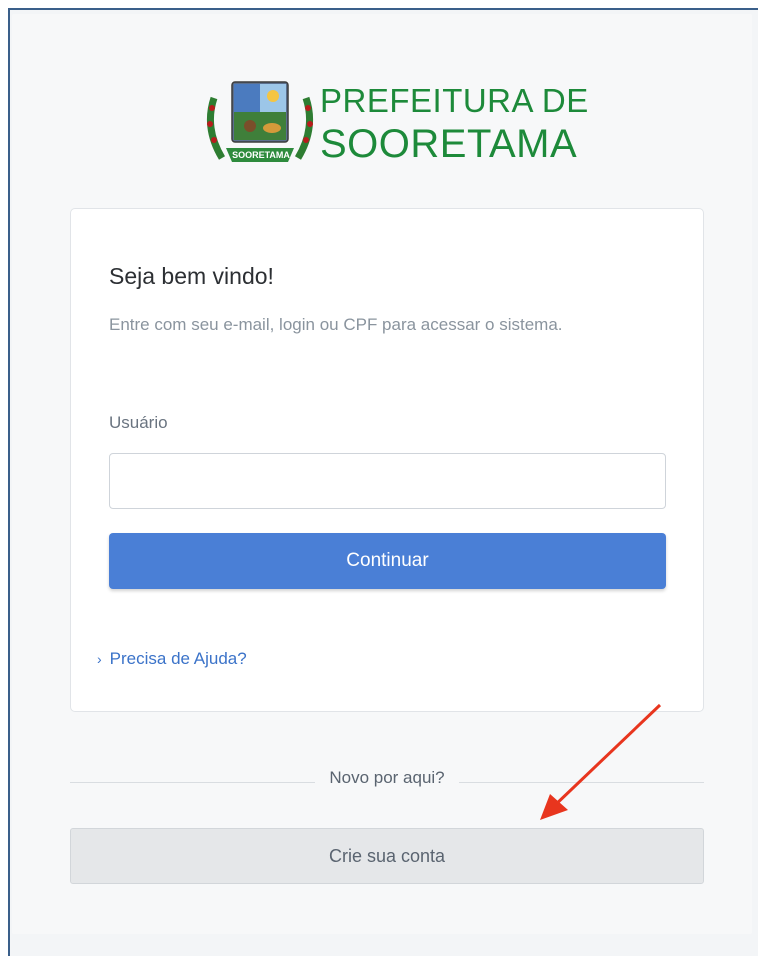  What do you see at coordinates (387, 777) in the screenshot?
I see `new-user-text: Novo por aqui?` at bounding box center [387, 777].